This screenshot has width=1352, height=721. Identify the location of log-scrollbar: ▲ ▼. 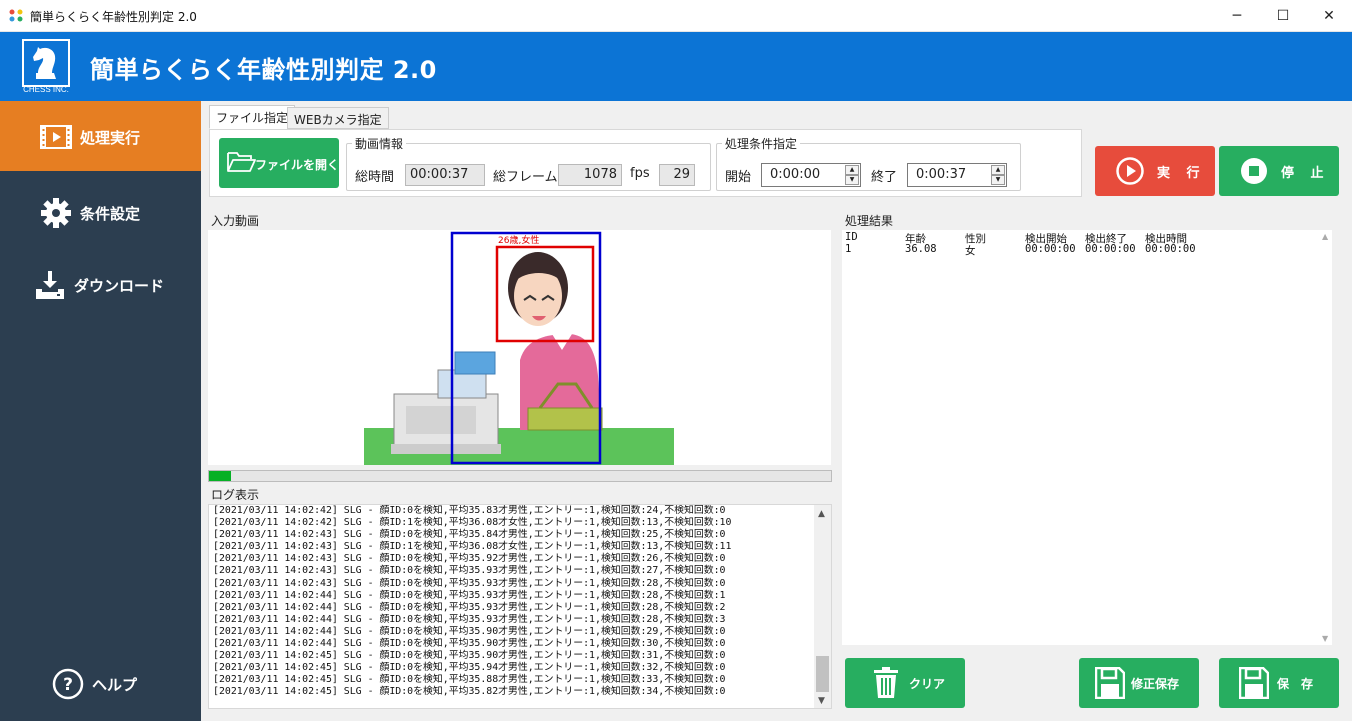
(822, 606).